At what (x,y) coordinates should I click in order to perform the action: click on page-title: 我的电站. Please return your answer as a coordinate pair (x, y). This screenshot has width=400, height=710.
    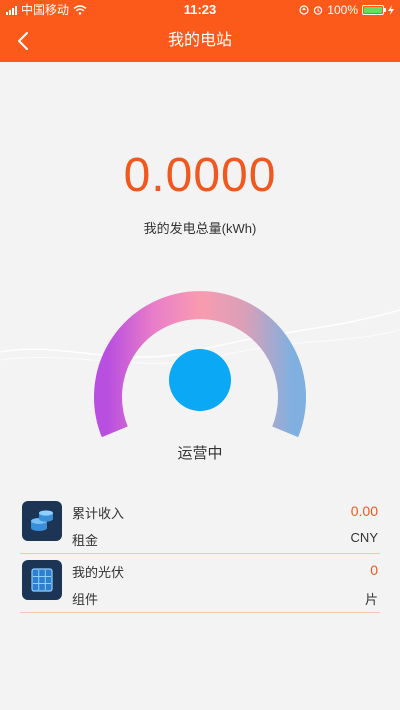
    Looking at the image, I should click on (199, 40).